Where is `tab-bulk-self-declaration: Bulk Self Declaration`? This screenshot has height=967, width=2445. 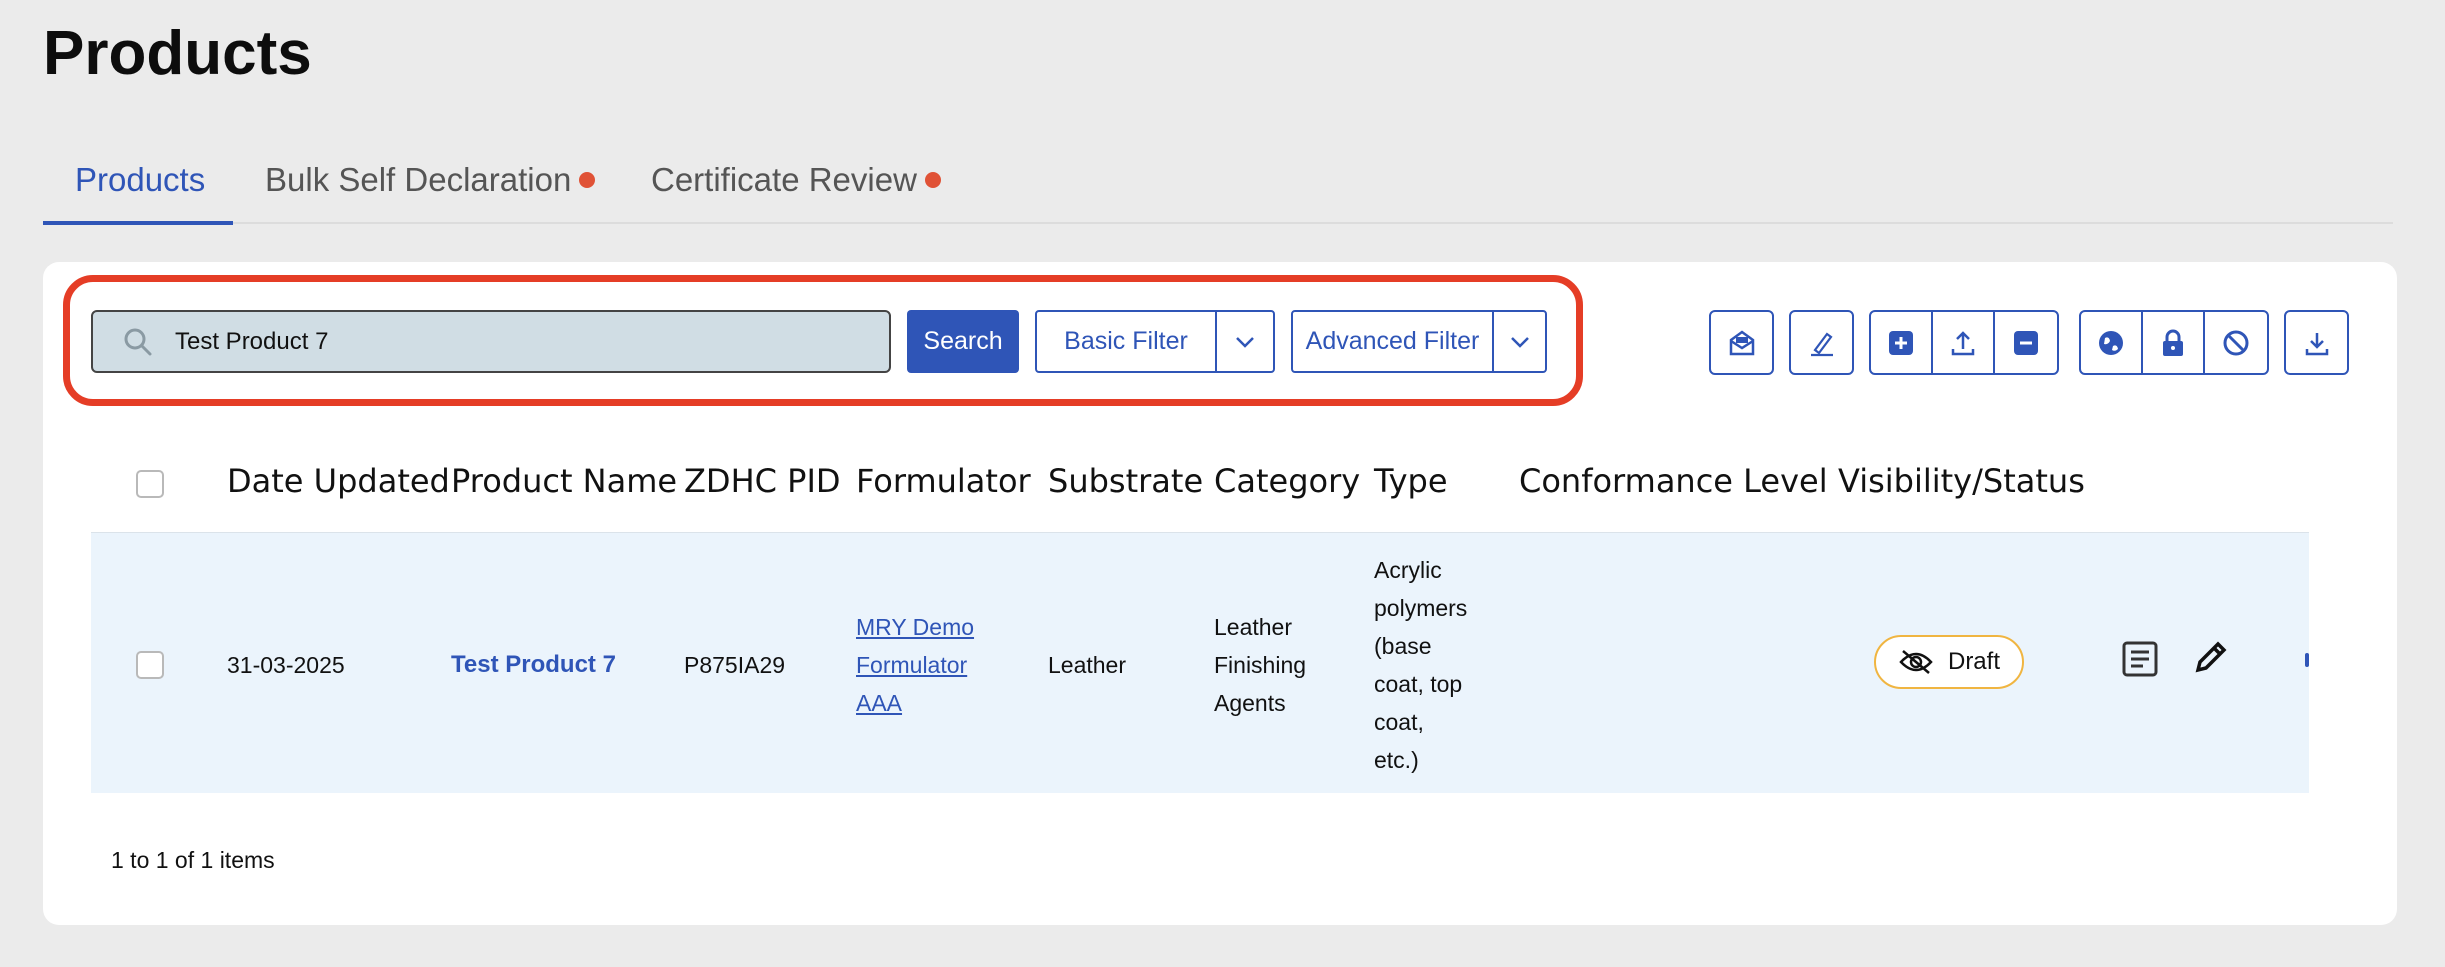
tab-bulk-self-declaration: Bulk Self Declaration is located at coordinates (430, 180).